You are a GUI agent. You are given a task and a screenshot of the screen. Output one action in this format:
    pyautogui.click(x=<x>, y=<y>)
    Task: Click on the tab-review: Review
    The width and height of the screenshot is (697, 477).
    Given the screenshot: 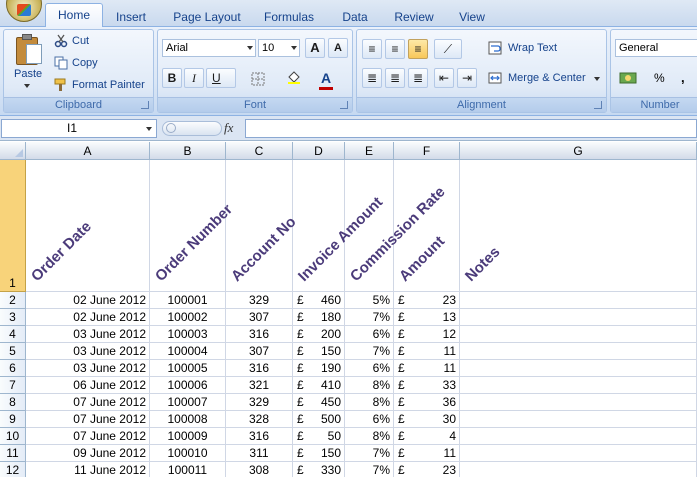 What is the action you would take?
    pyautogui.click(x=414, y=17)
    